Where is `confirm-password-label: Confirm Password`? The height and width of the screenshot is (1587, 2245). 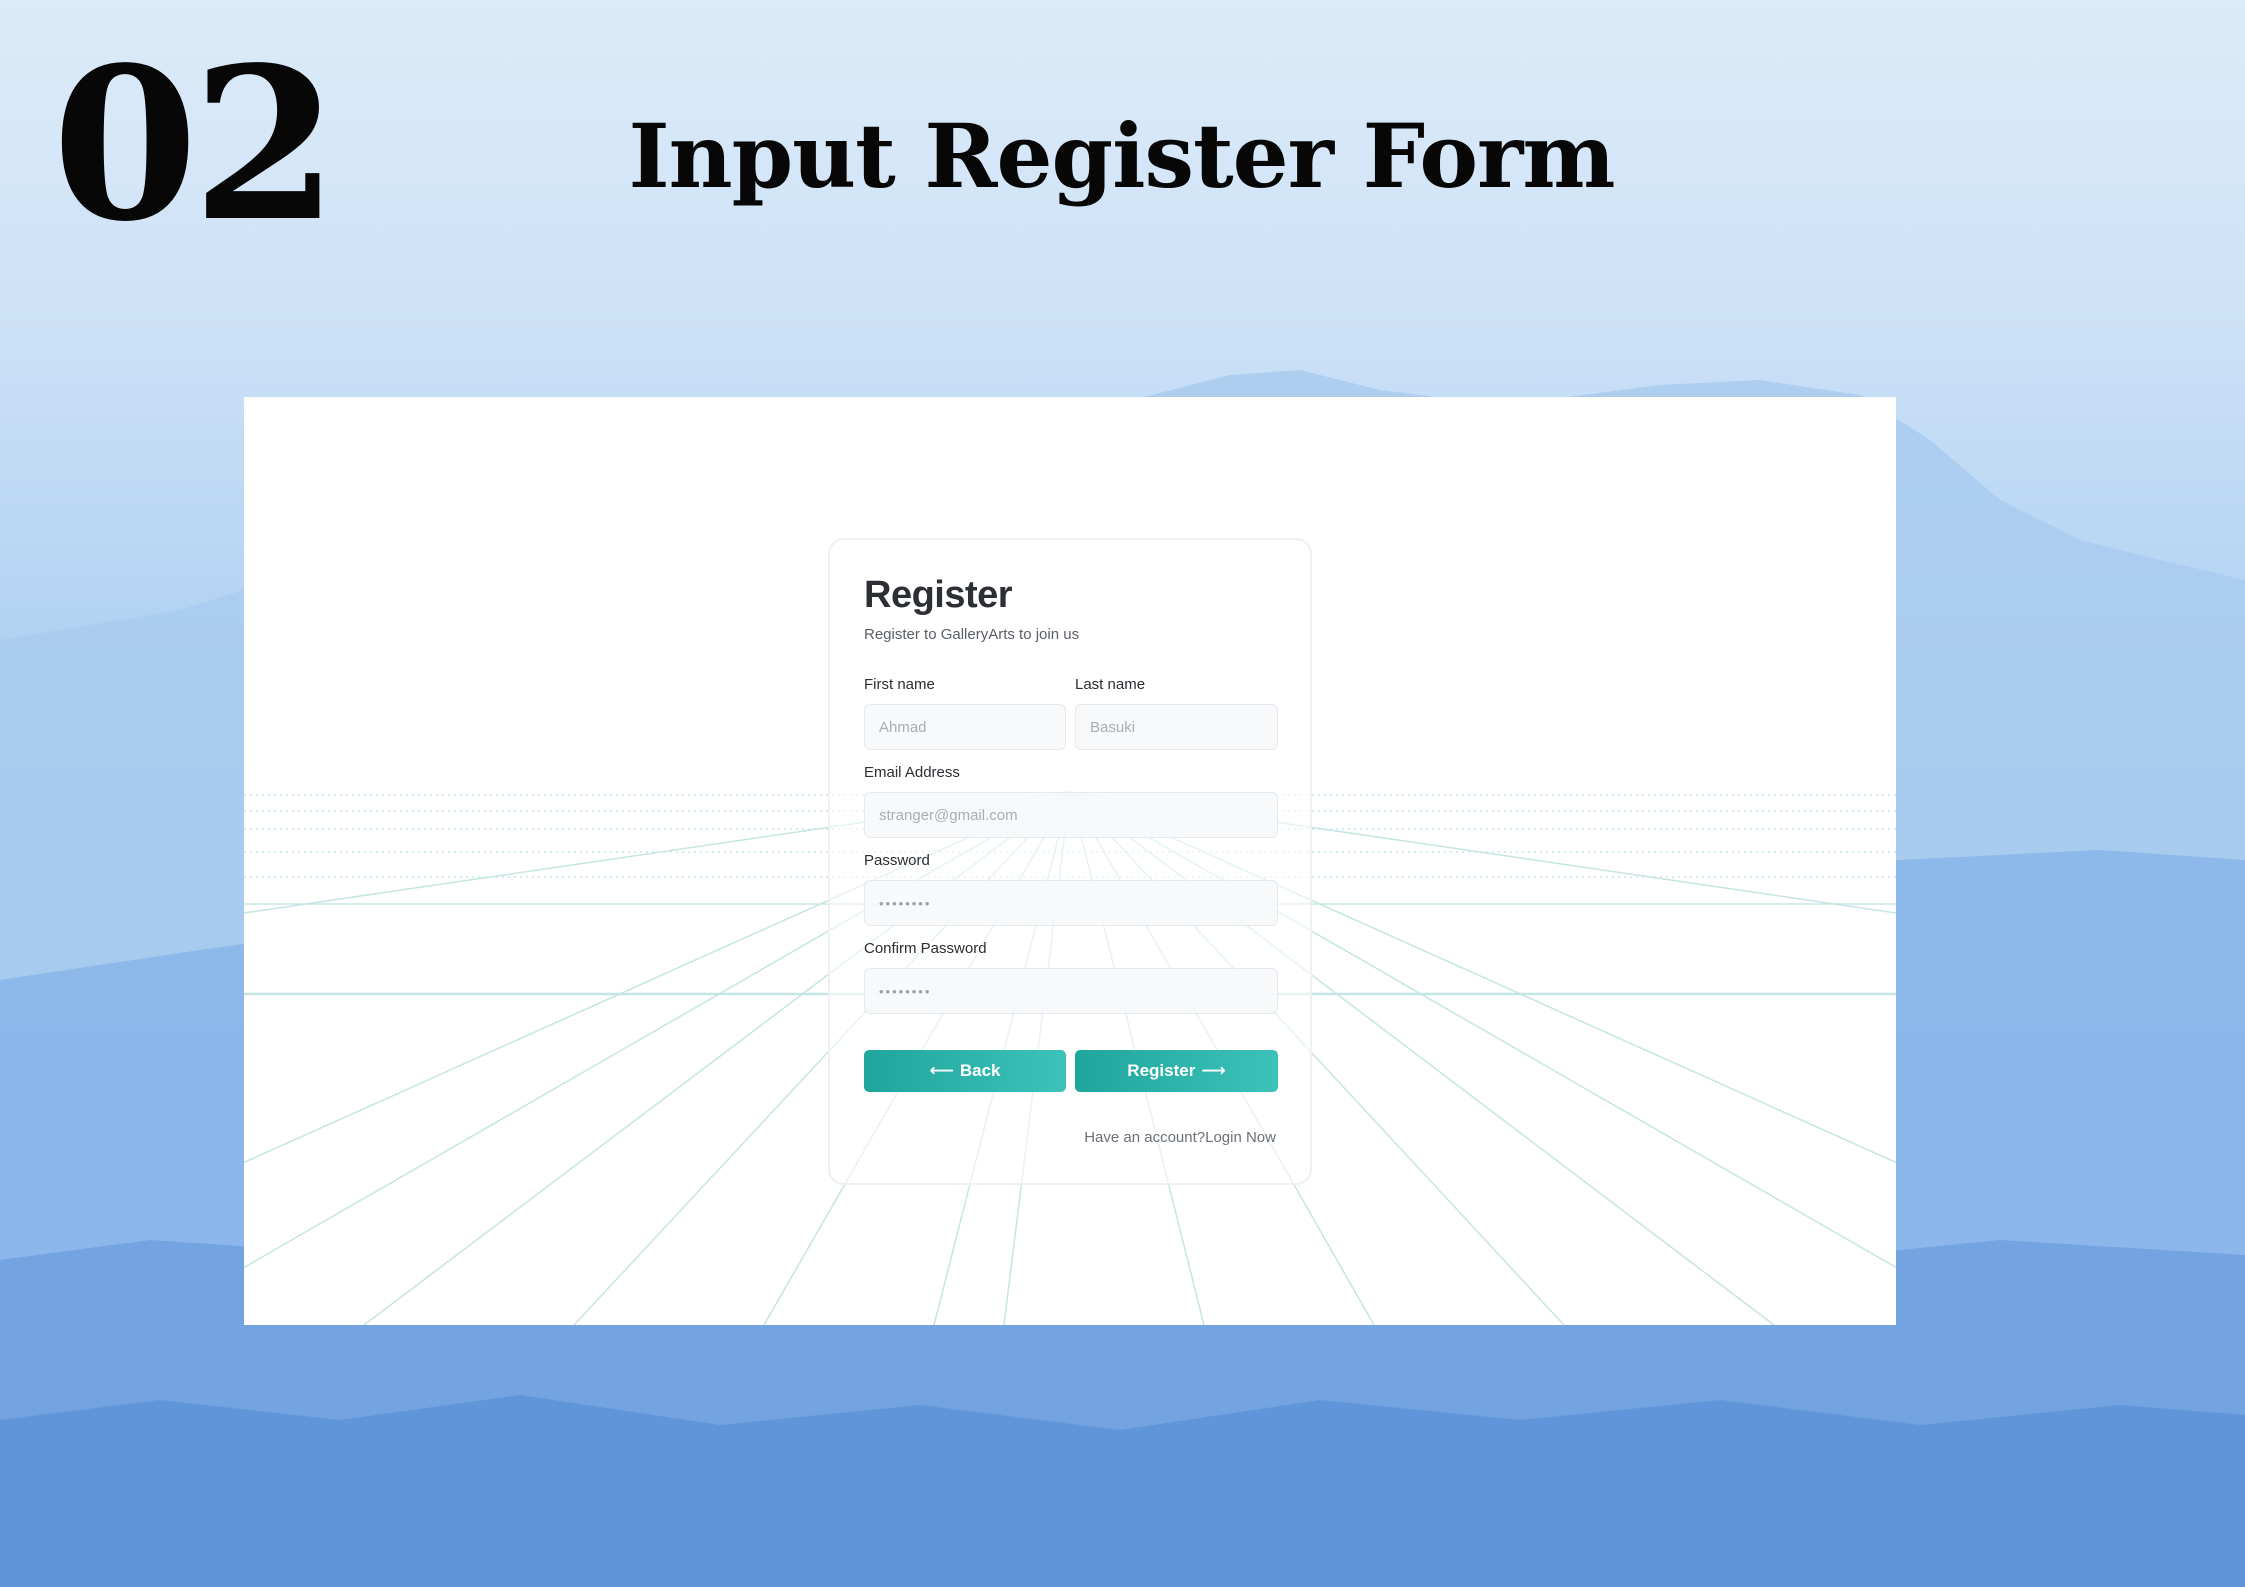
confirm-password-label: Confirm Password is located at coordinates (925, 948).